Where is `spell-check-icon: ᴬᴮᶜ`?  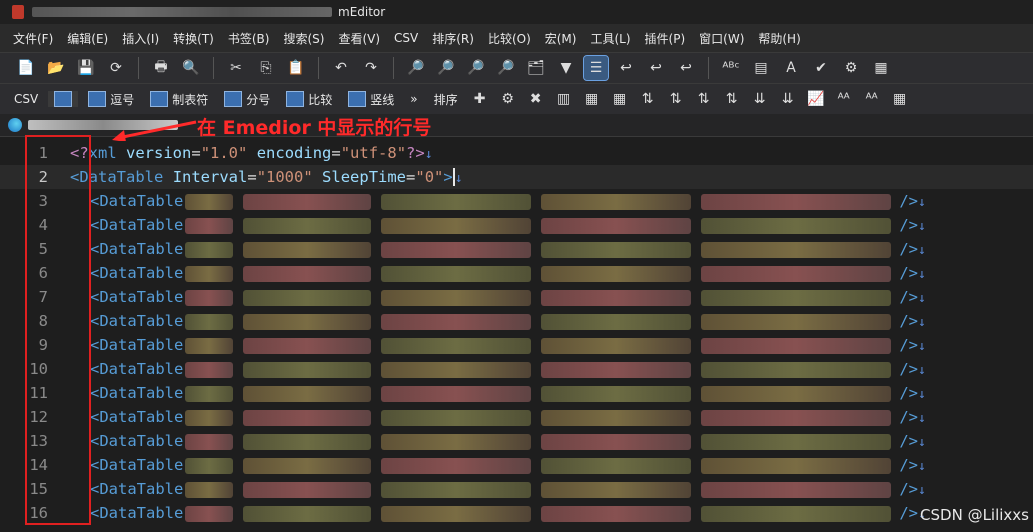
spell-check-icon: ᴬᴮᶜ is located at coordinates (731, 68).